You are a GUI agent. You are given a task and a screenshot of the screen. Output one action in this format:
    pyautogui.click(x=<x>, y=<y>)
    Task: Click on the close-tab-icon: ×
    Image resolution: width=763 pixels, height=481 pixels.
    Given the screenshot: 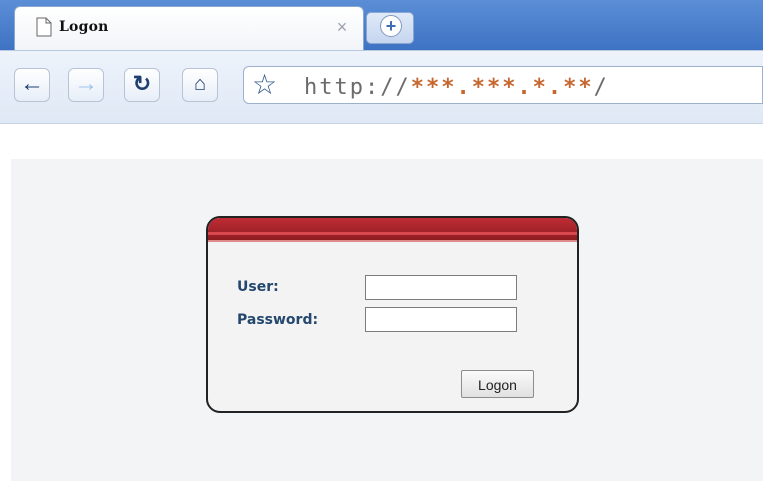 What is the action you would take?
    pyautogui.click(x=342, y=27)
    